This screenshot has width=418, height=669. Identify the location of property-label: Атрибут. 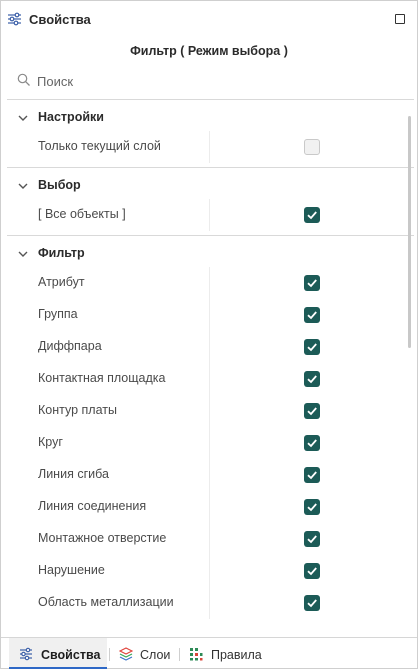
(61, 282).